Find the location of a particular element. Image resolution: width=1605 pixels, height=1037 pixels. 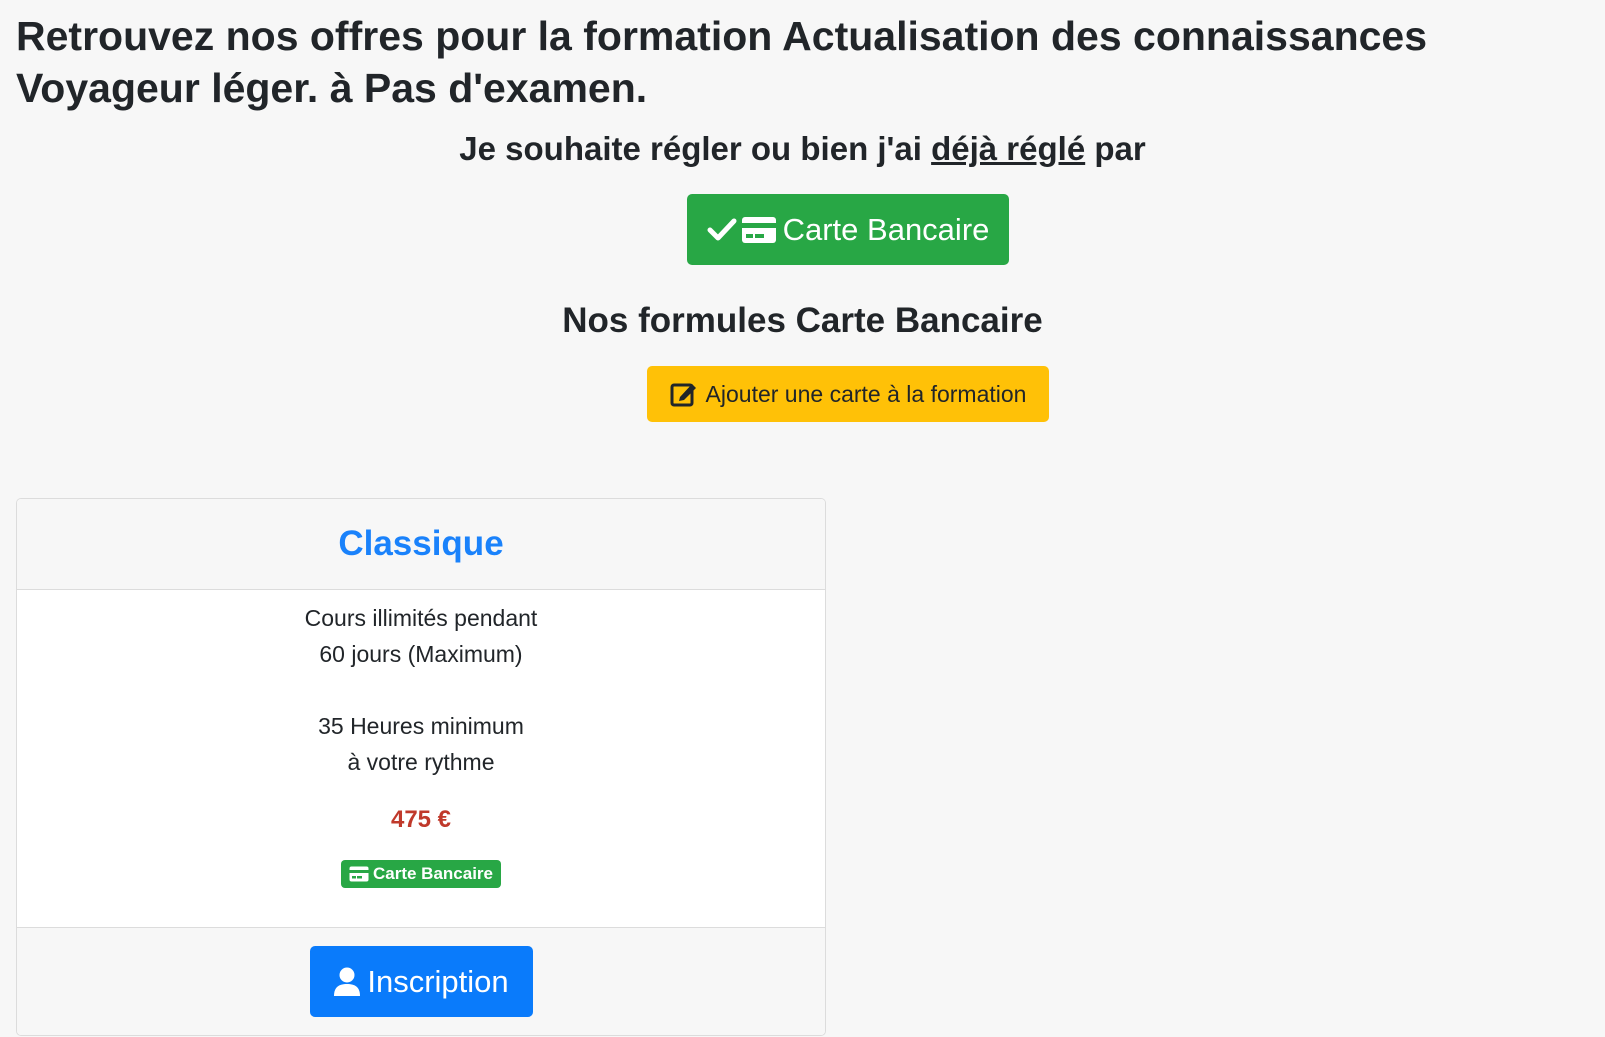

carte-bancaire-button: Carte Bancaire is located at coordinates (848, 229).